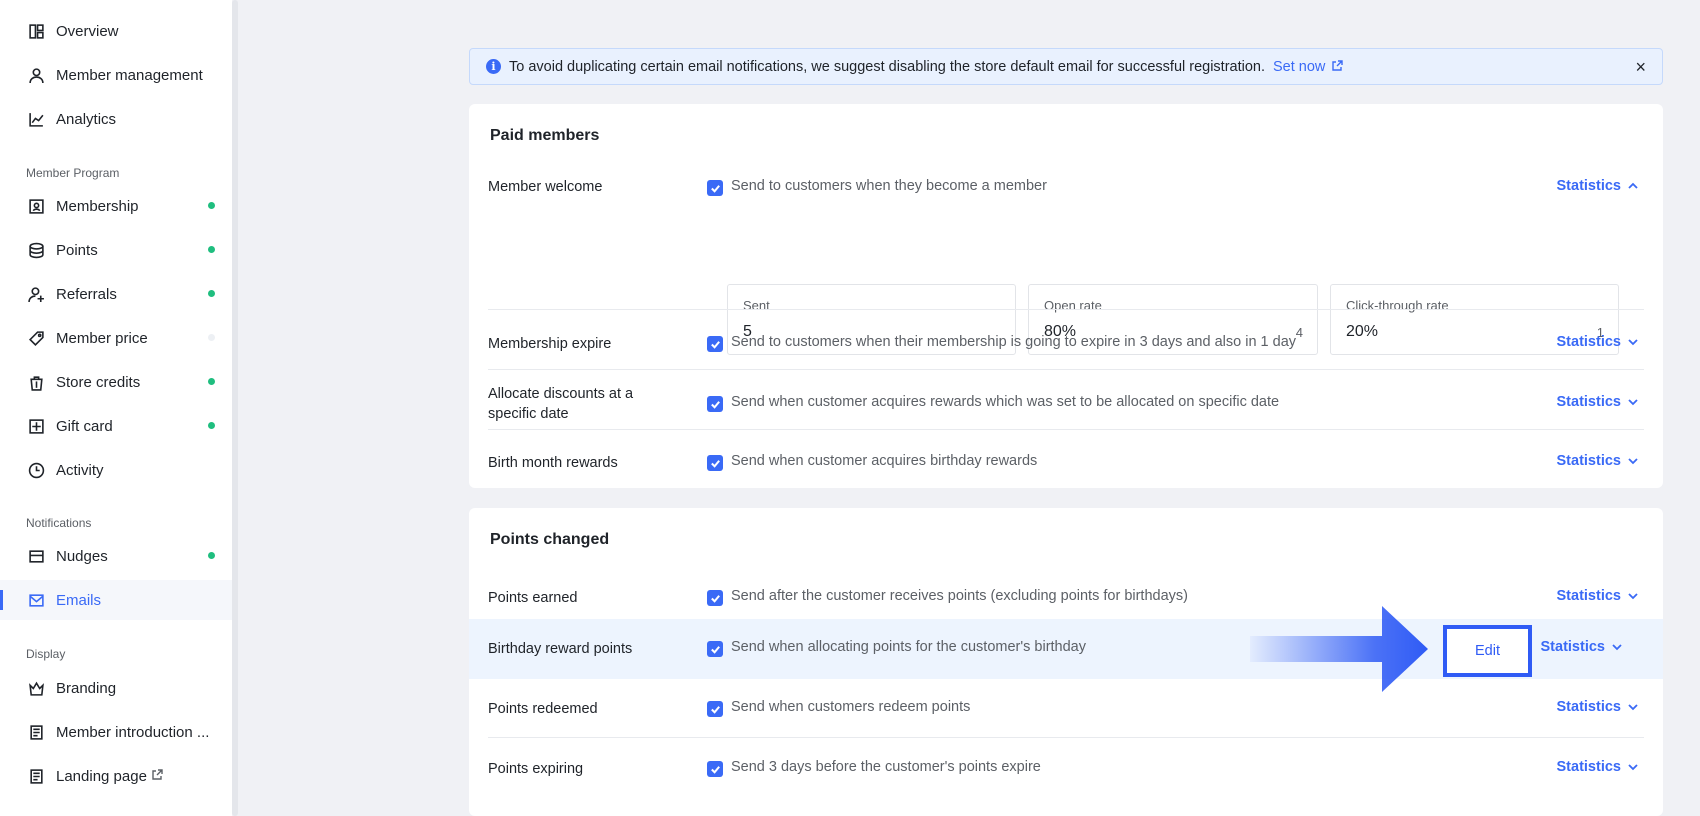 The height and width of the screenshot is (816, 1700). Describe the element at coordinates (116, 250) in the screenshot. I see `nav-points: Points` at that location.